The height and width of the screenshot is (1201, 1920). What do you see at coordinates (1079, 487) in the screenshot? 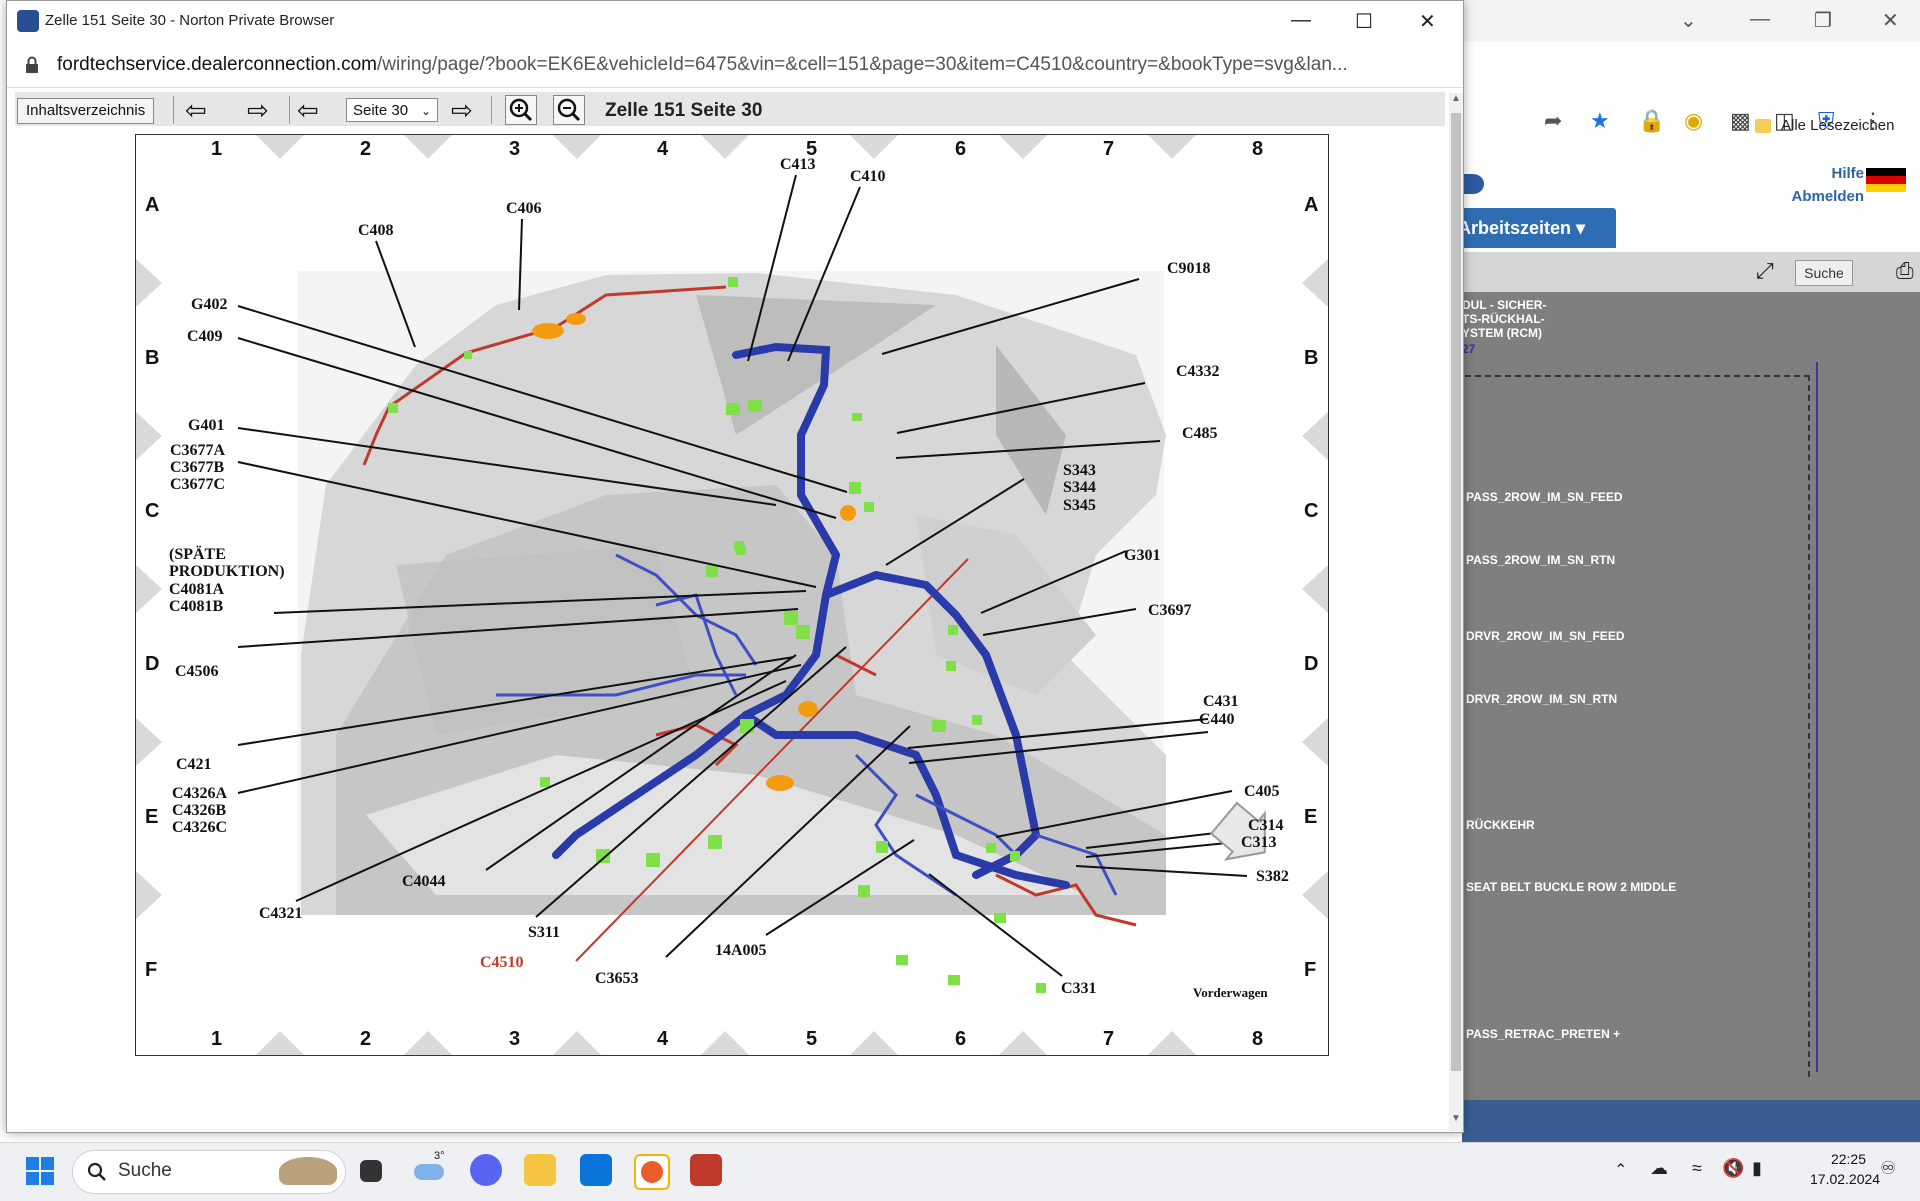
I see `label-s344: S344` at bounding box center [1079, 487].